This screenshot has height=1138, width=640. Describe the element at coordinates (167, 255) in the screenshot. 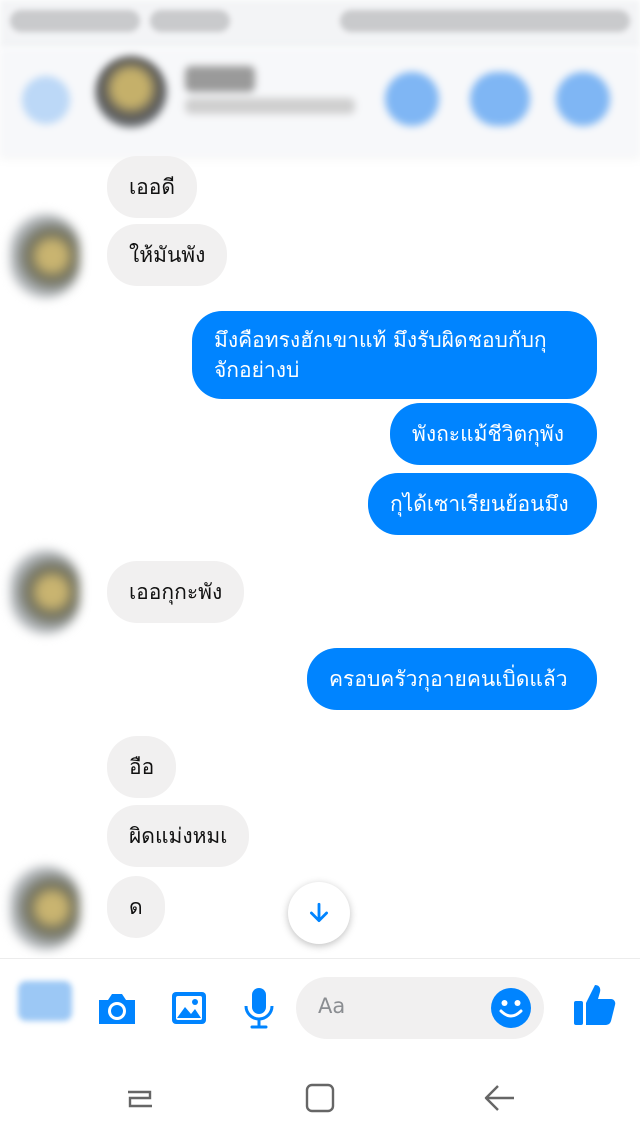

I see `message-bubble-incoming: ให้มันพัง` at that location.